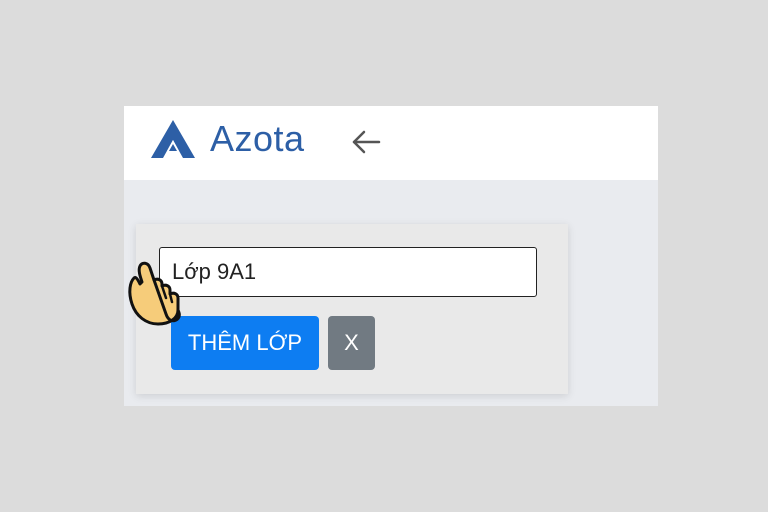 This screenshot has height=512, width=768. I want to click on add-class-button: THÊM LỚP, so click(245, 343).